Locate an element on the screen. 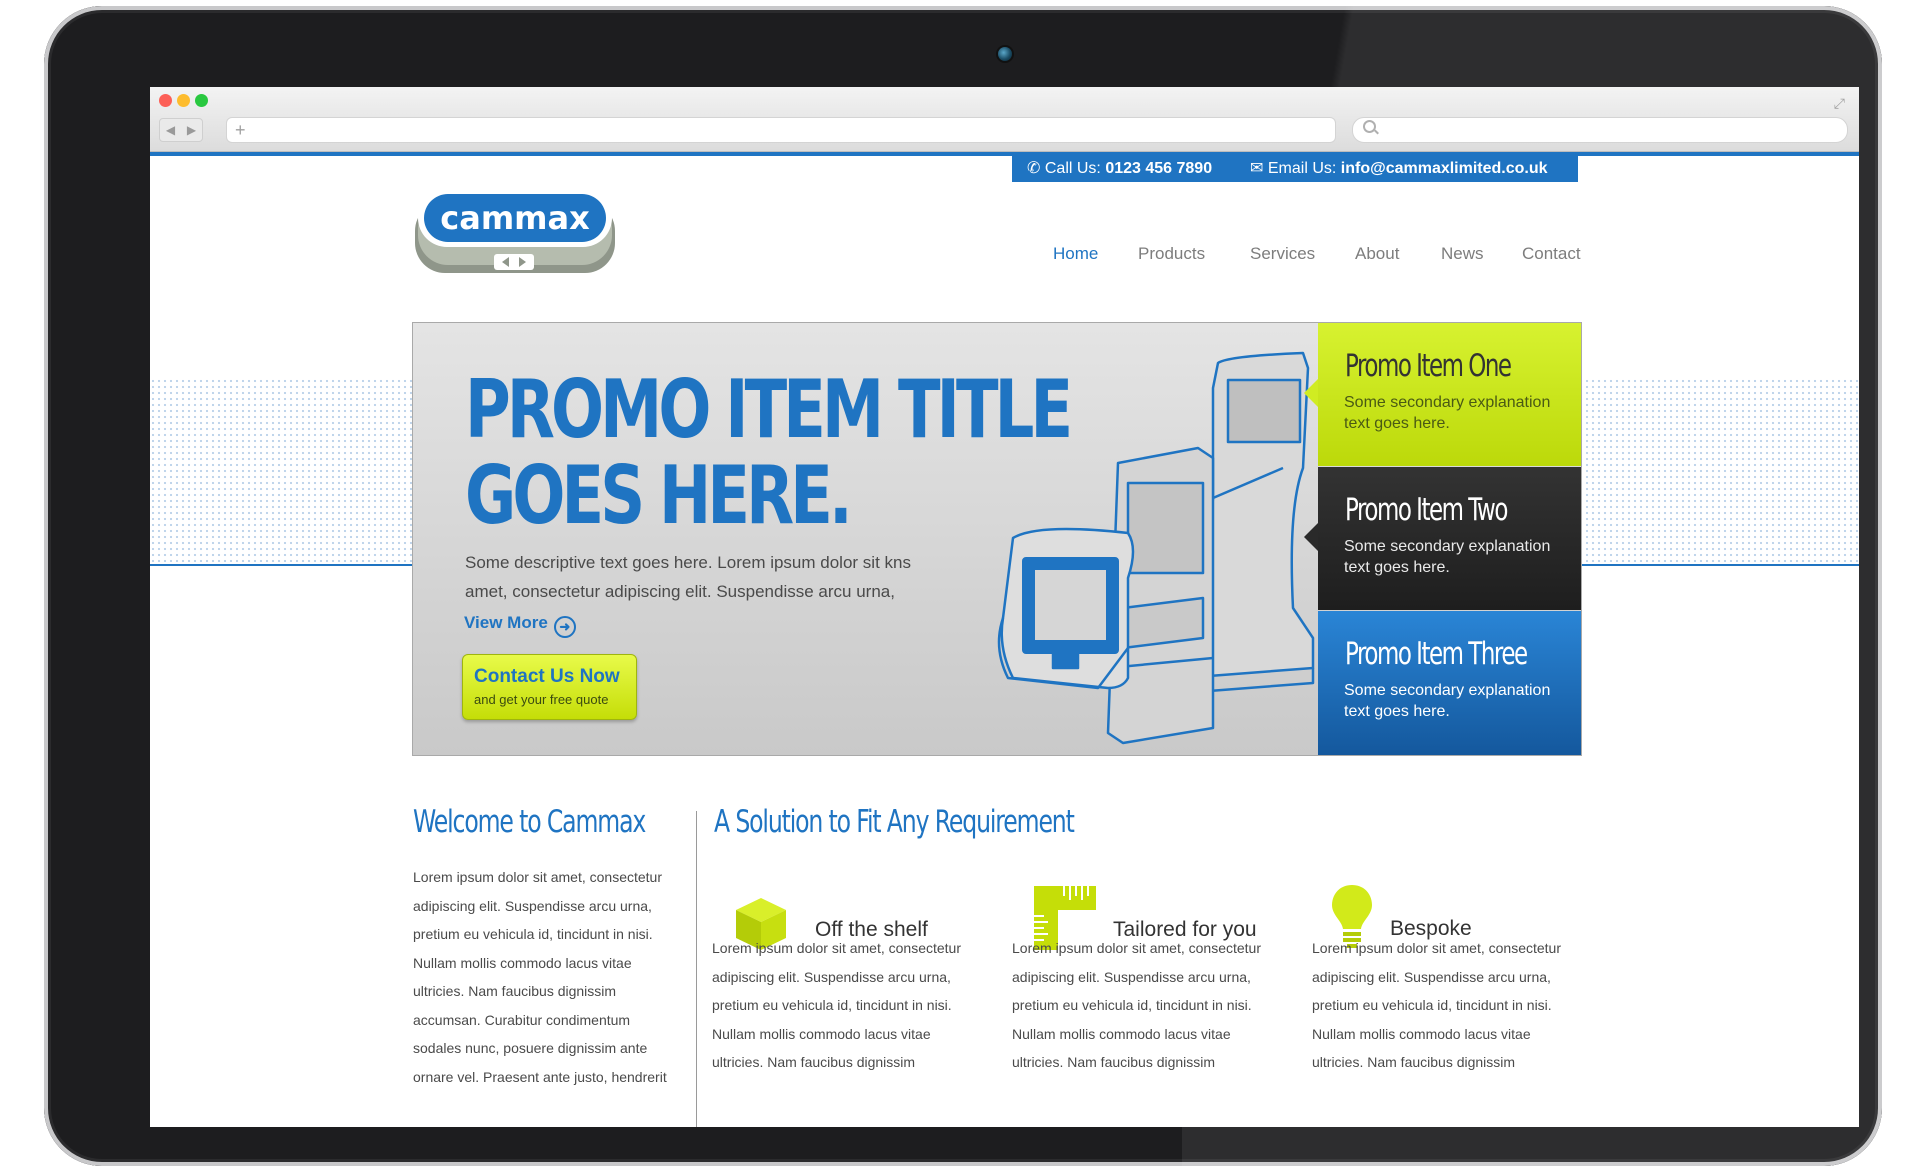  browser-chrome: ◀ ▶ + ⤢ is located at coordinates (1004, 119).